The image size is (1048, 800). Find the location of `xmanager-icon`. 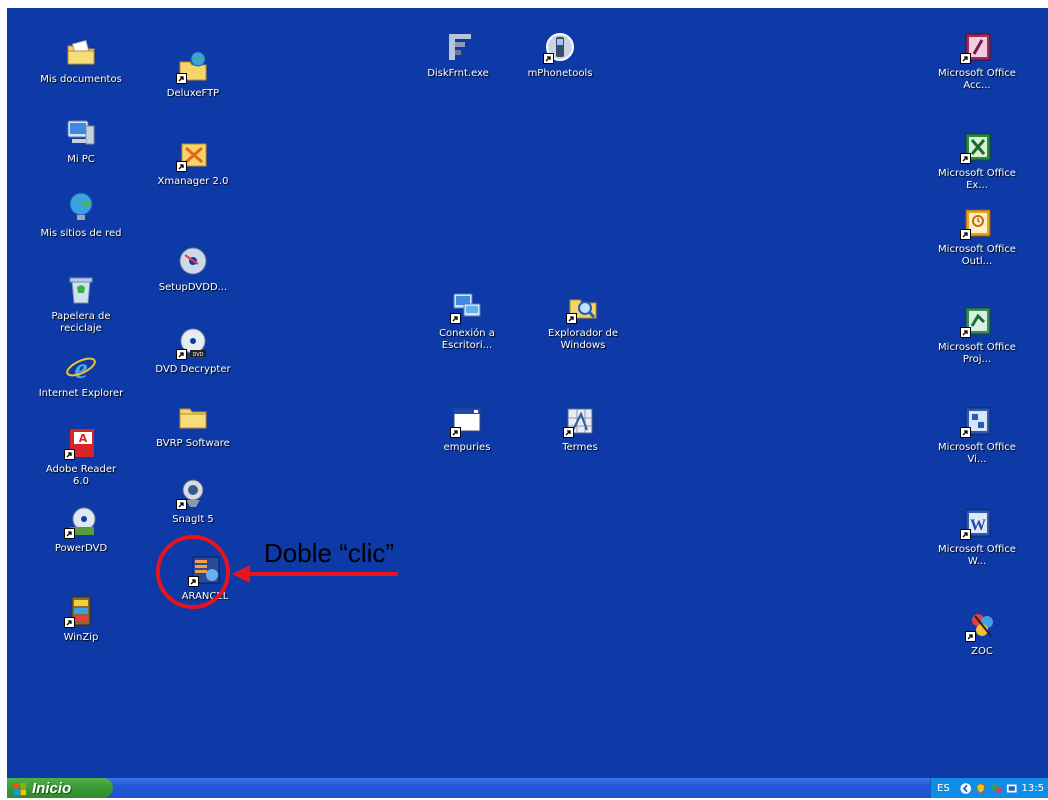

xmanager-icon is located at coordinates (193, 155).